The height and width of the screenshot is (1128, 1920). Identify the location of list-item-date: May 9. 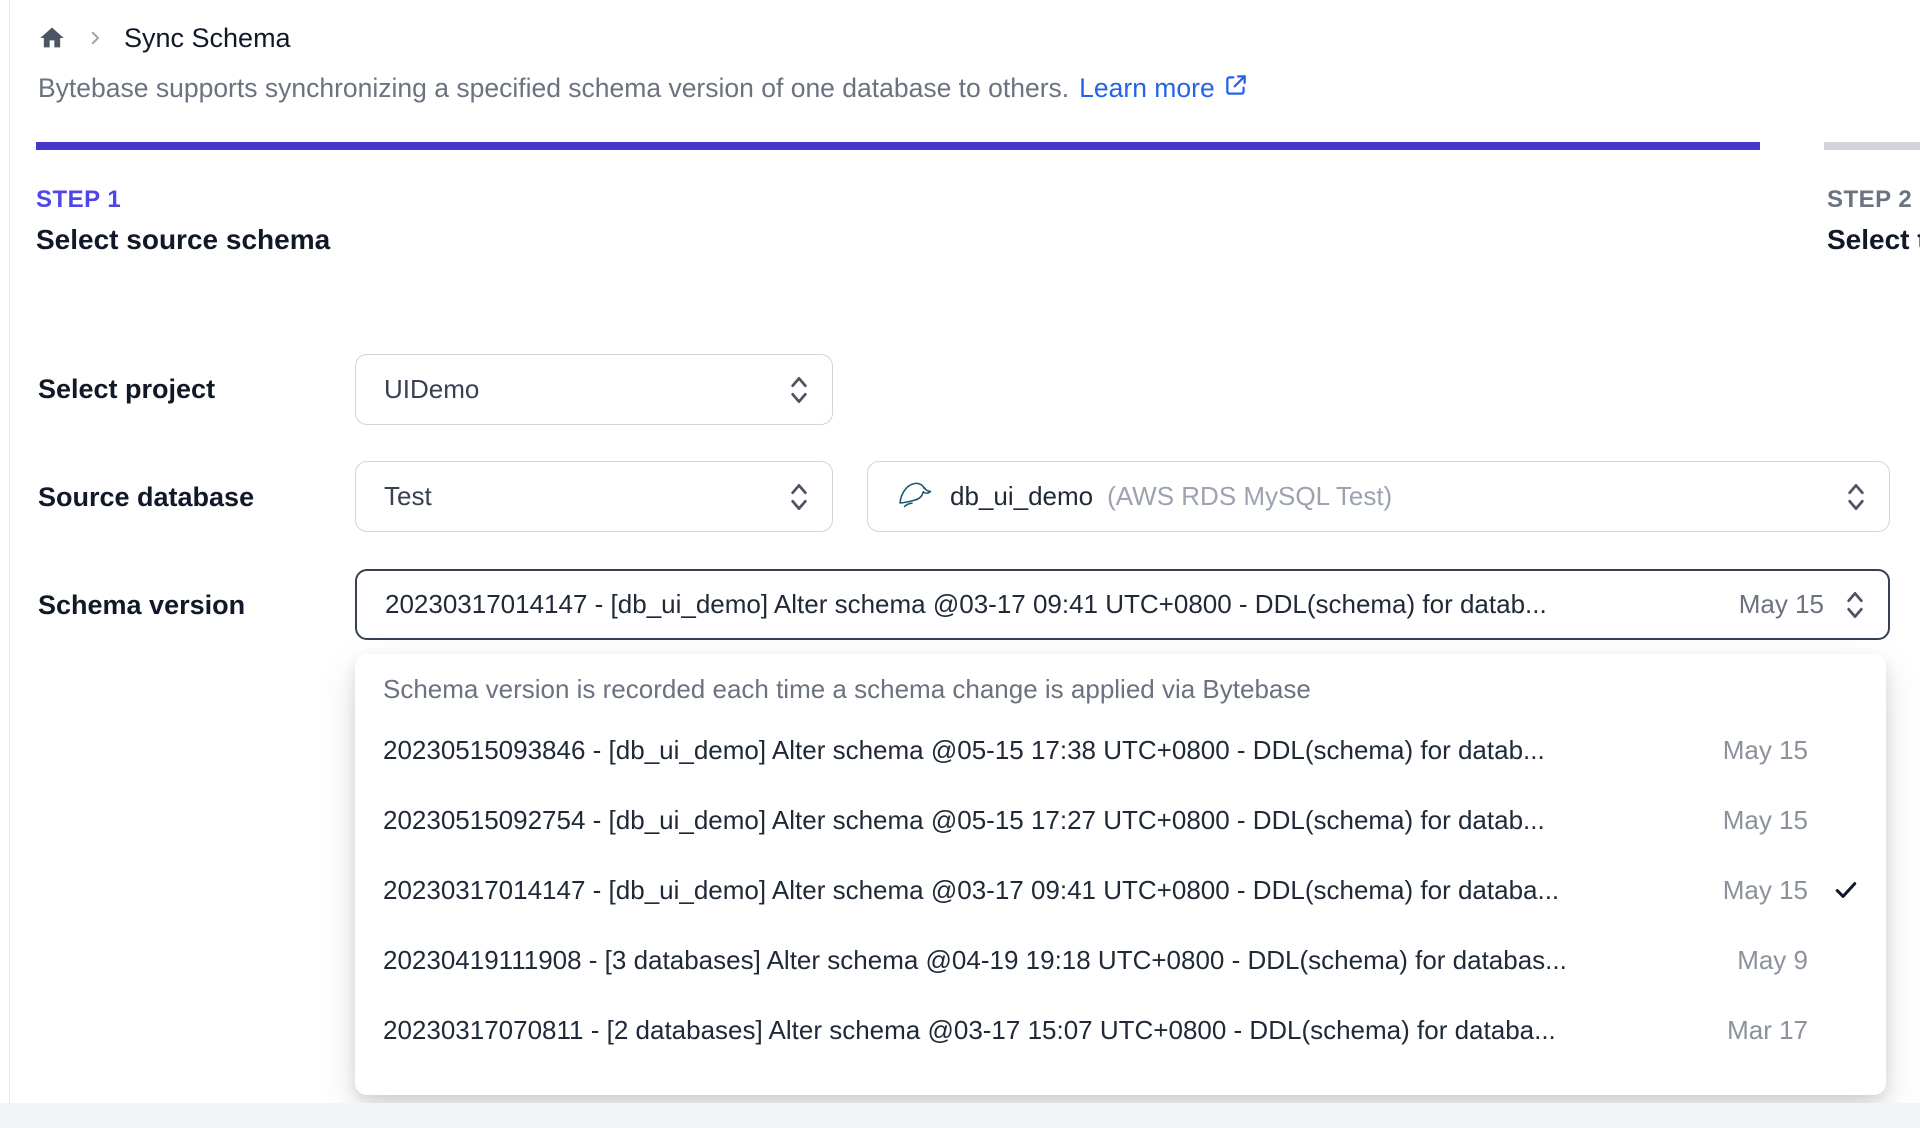
(1772, 959).